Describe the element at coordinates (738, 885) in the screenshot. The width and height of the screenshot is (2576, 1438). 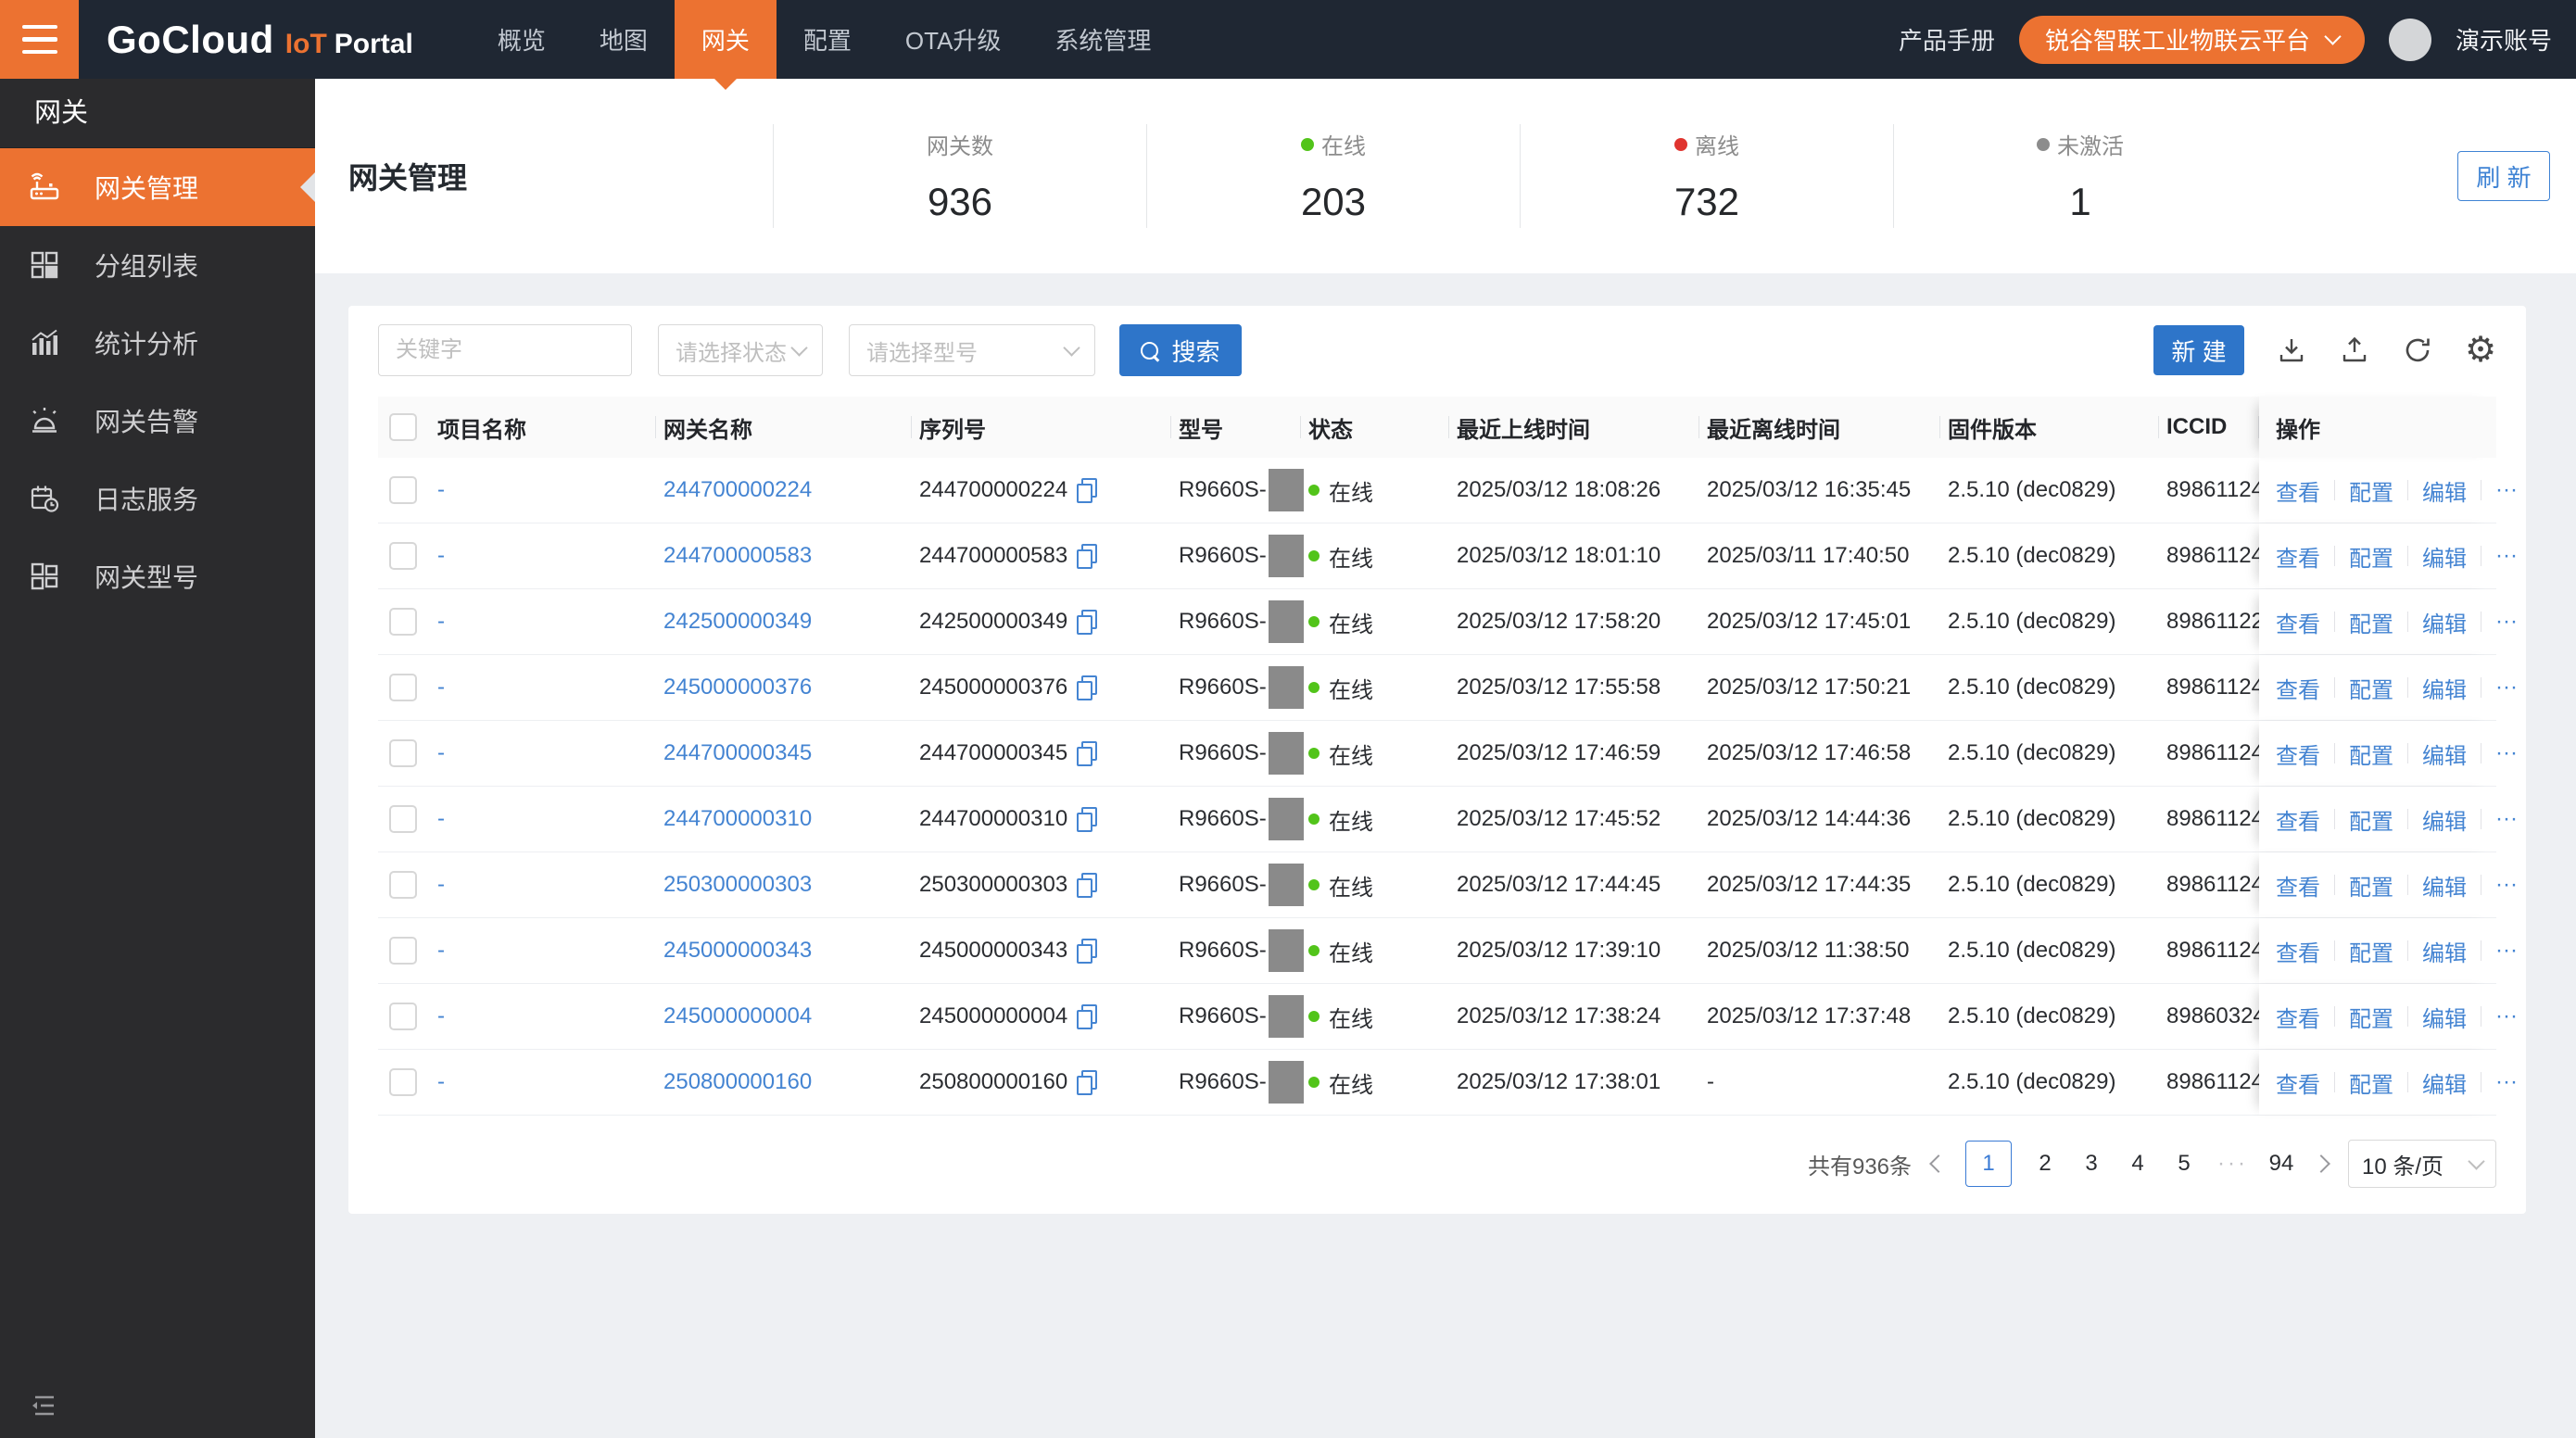
I see `gateway-name-link: 250300000303` at that location.